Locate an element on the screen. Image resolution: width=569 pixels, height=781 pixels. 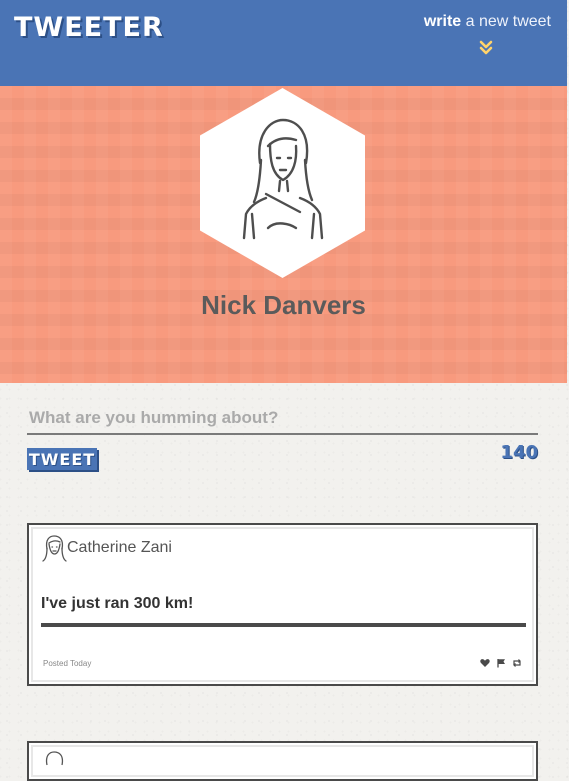
tweet-timestamp: Posted Today is located at coordinates (67, 663).